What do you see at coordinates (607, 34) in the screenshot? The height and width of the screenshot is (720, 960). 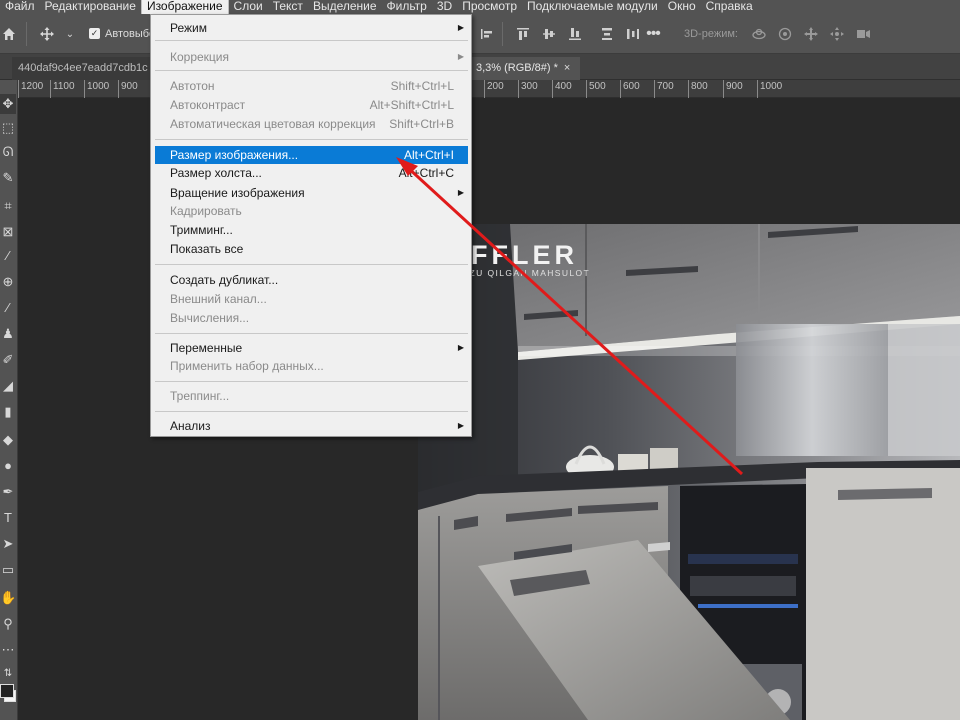 I see `distribute-icon` at bounding box center [607, 34].